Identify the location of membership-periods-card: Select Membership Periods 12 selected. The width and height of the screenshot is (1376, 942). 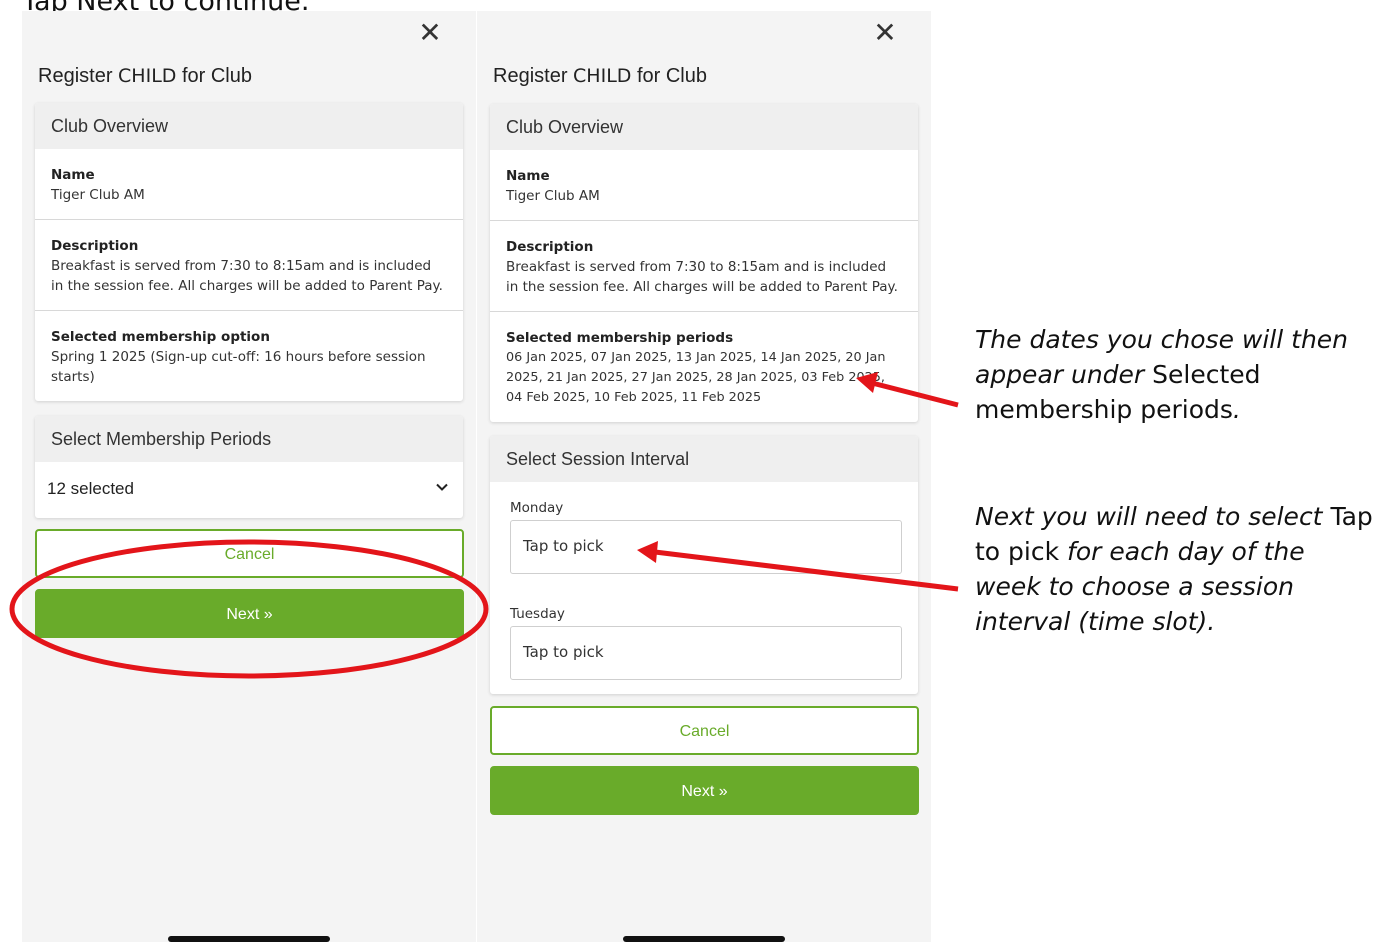
(249, 467).